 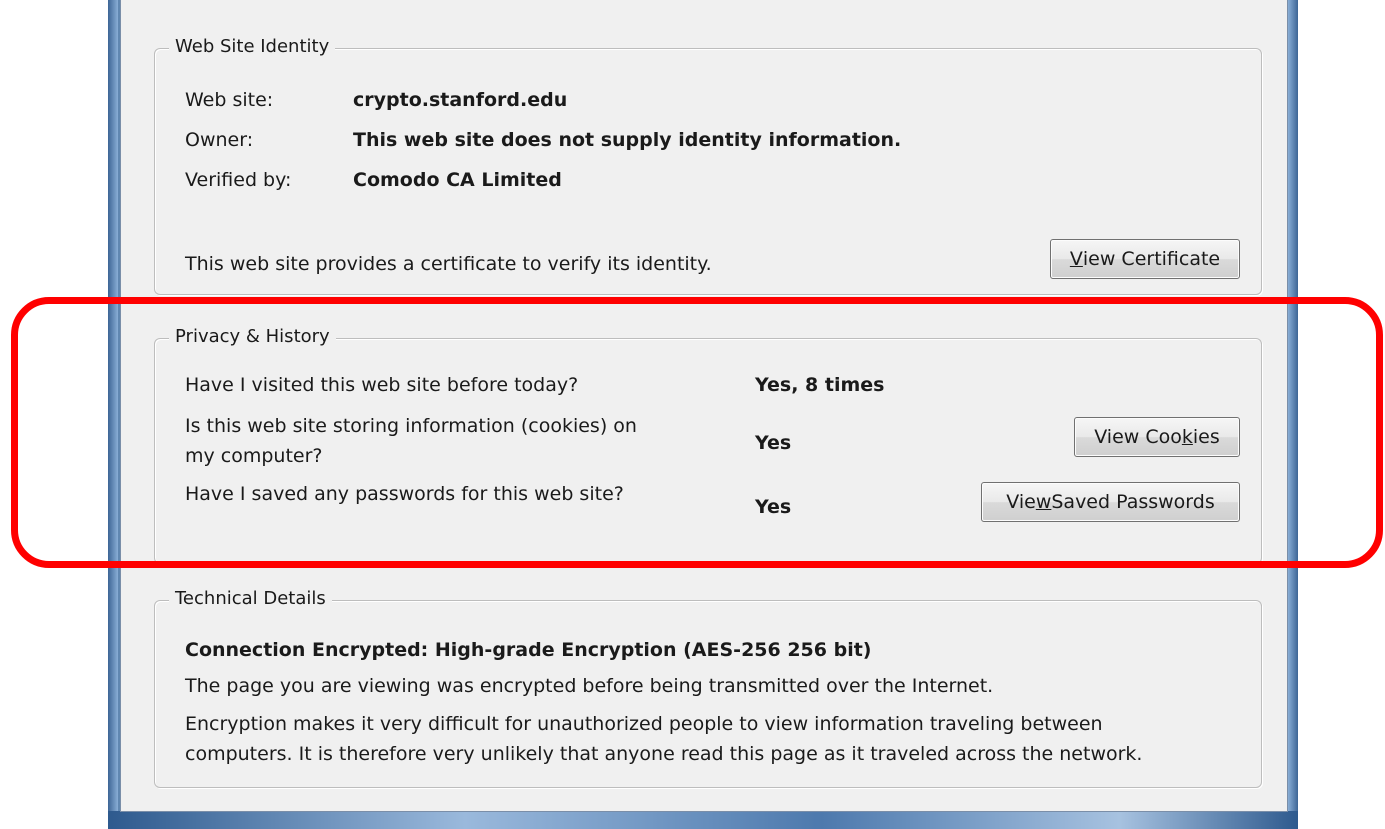 What do you see at coordinates (460, 100) in the screenshot?
I see `website-value: crypto.stanford.edu` at bounding box center [460, 100].